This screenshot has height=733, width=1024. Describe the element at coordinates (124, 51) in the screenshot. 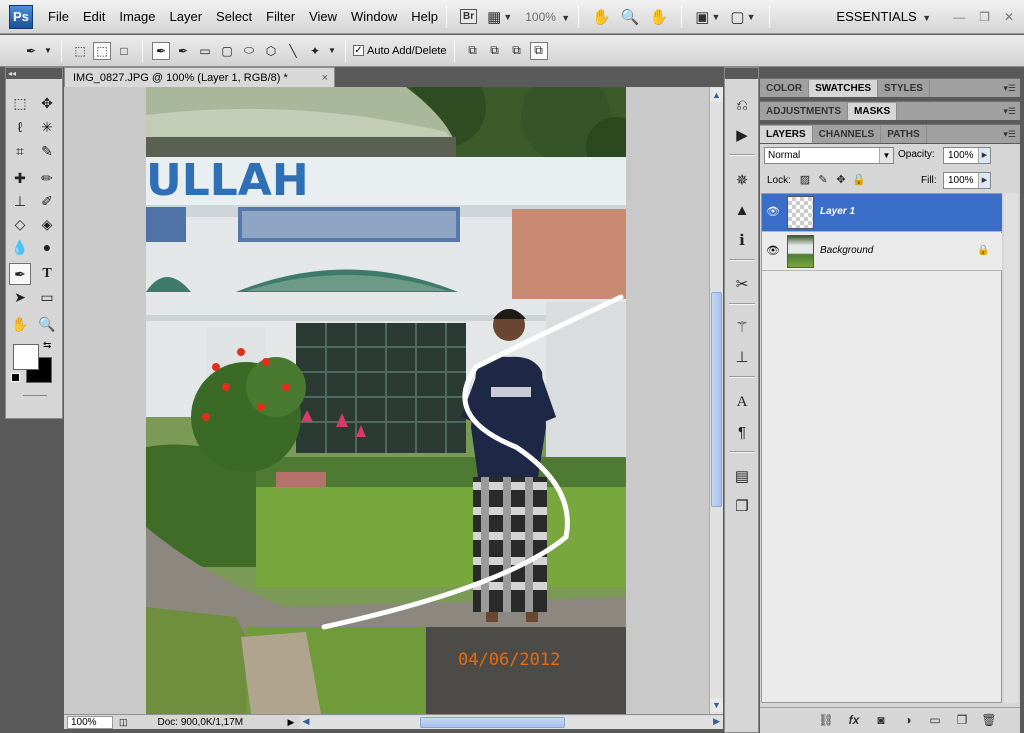

I see `fill-pixels-icon: □` at that location.